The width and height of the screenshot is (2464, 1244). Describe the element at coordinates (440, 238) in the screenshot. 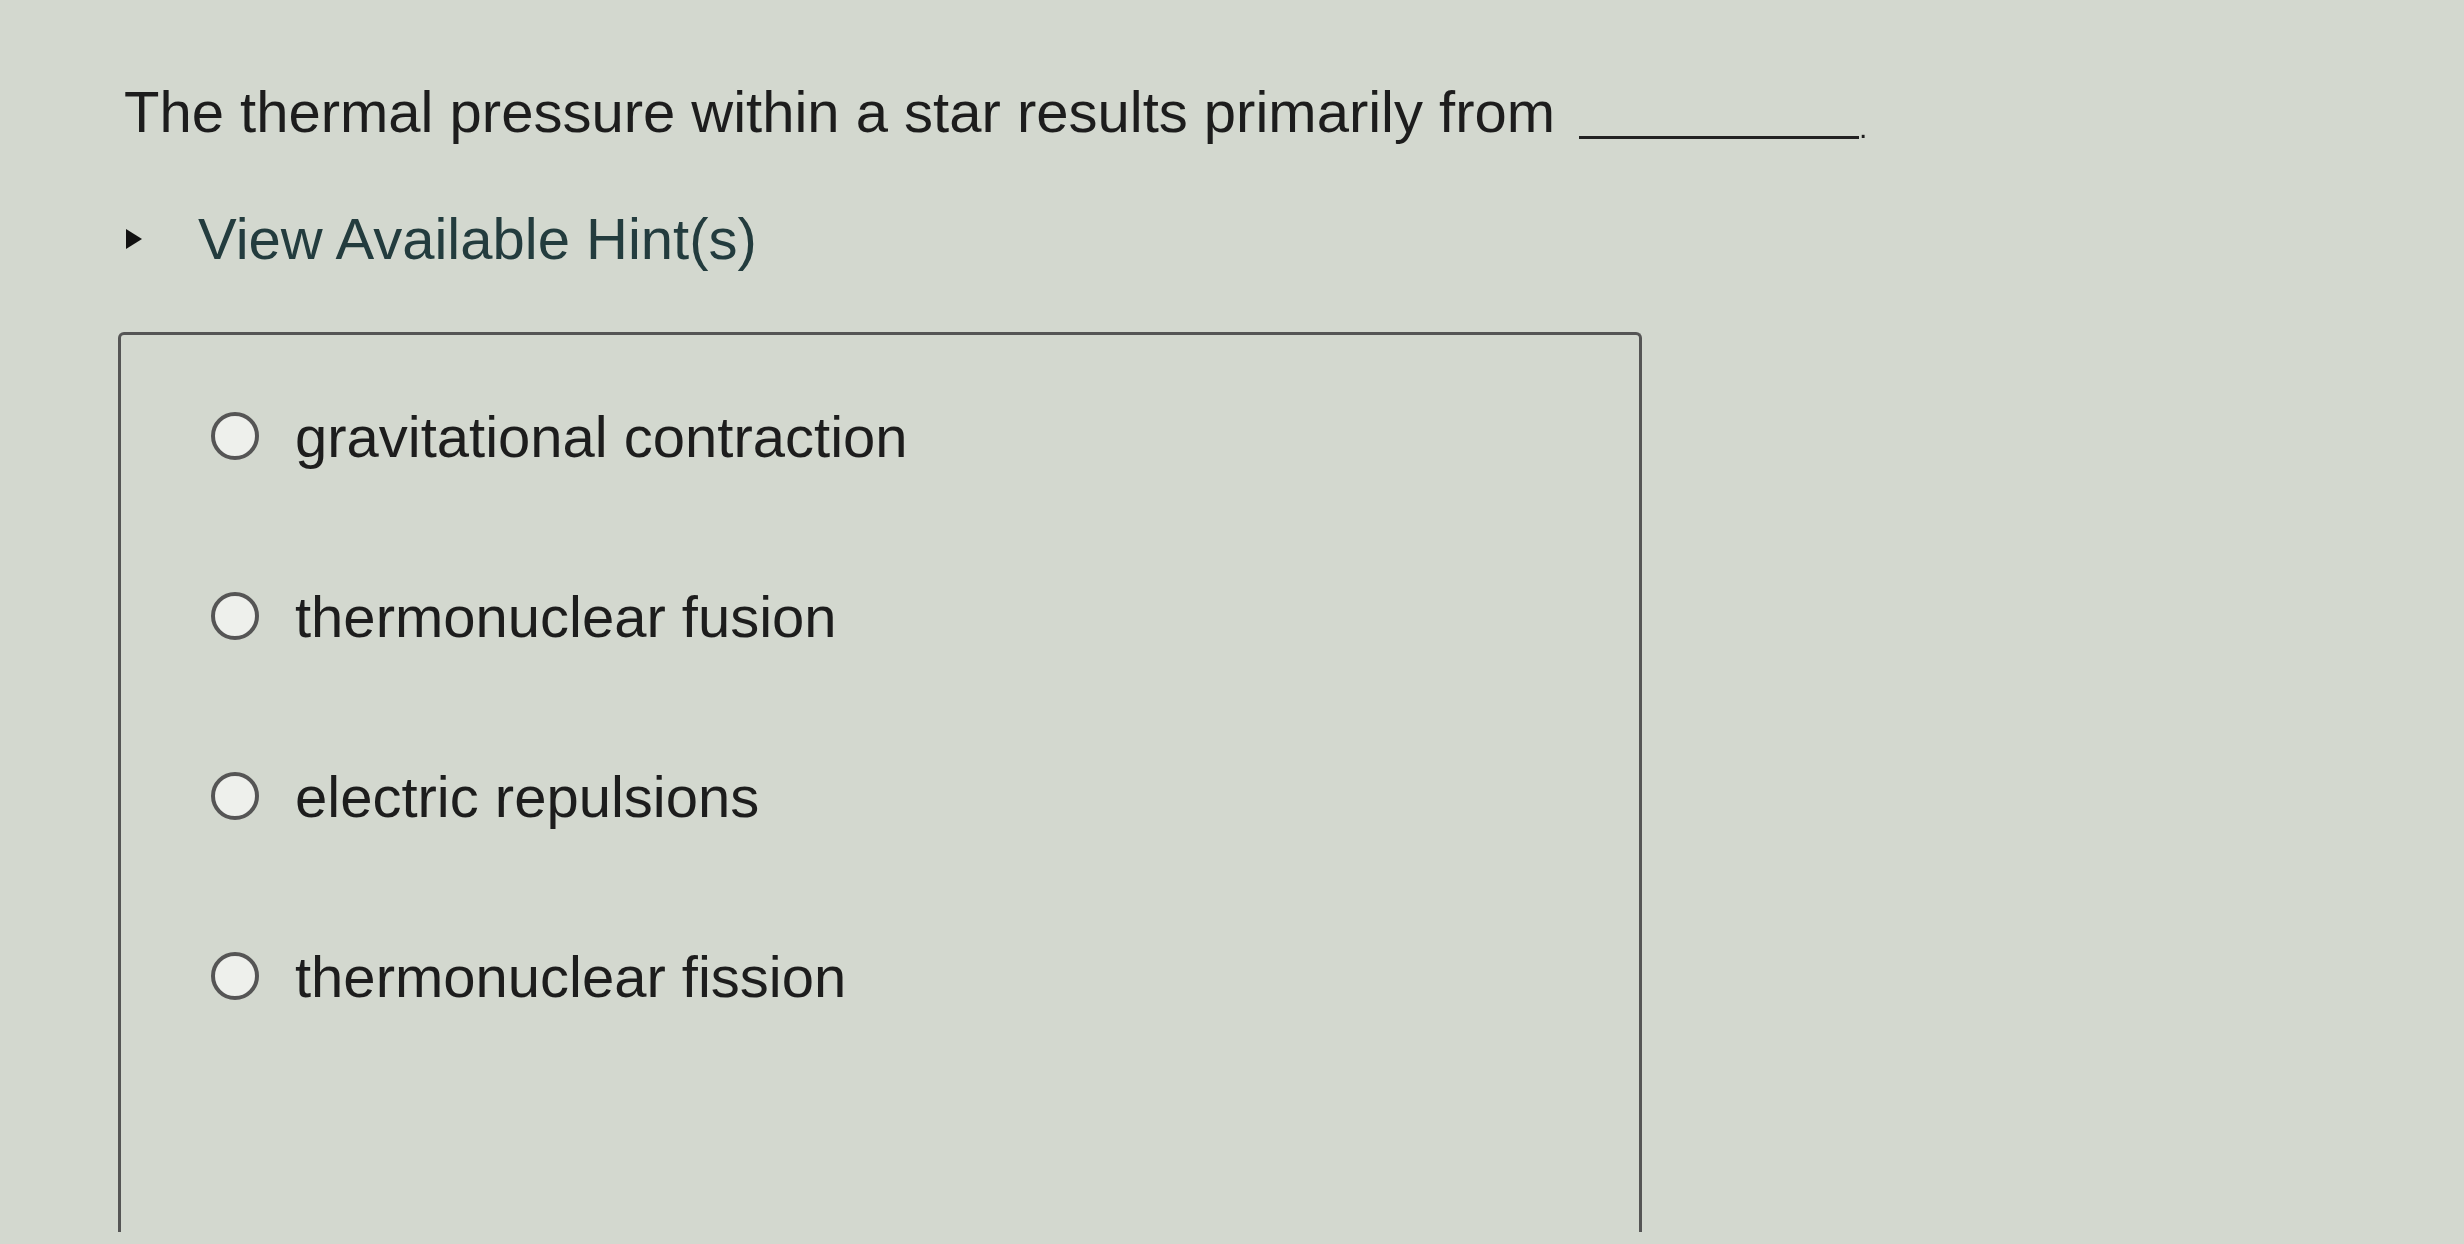

I see `hints-toggle: View Available Hint(s)` at that location.